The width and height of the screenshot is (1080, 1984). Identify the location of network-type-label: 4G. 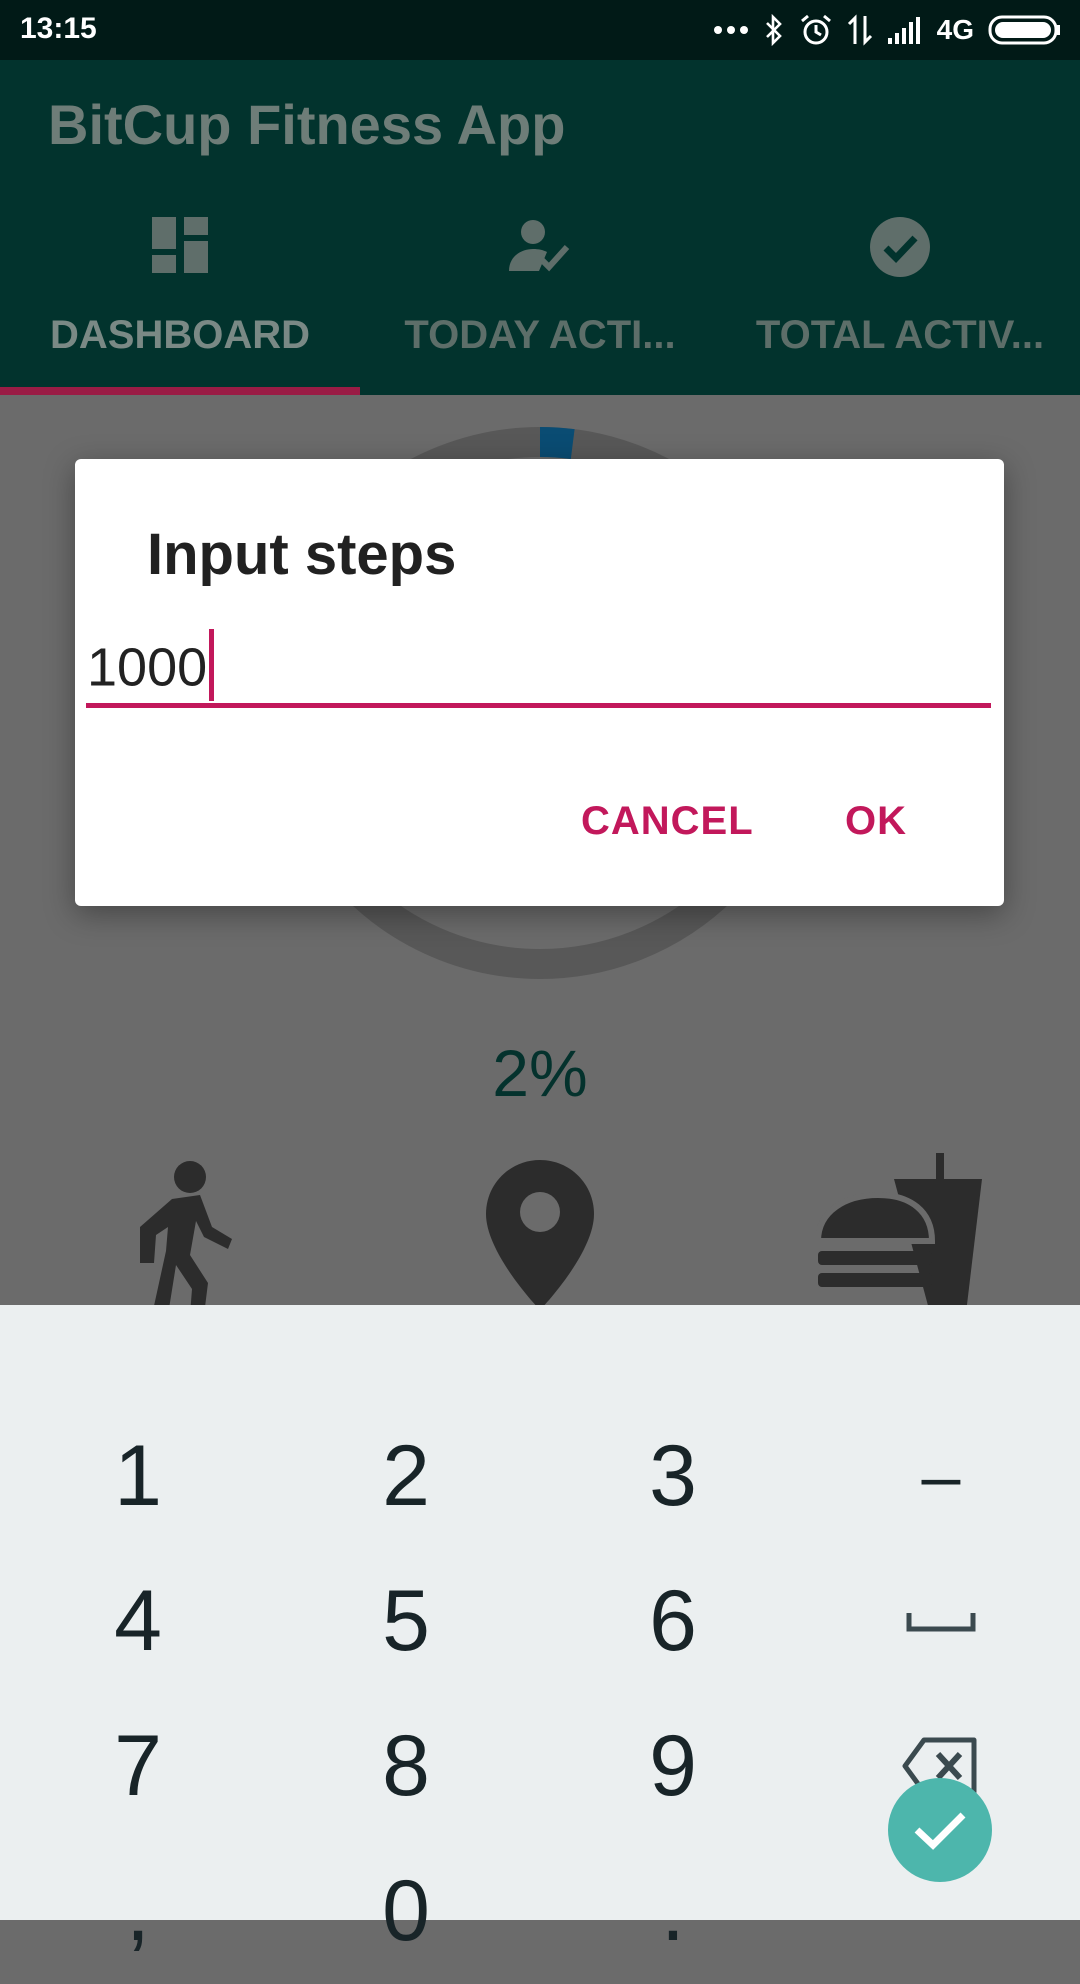
(955, 29).